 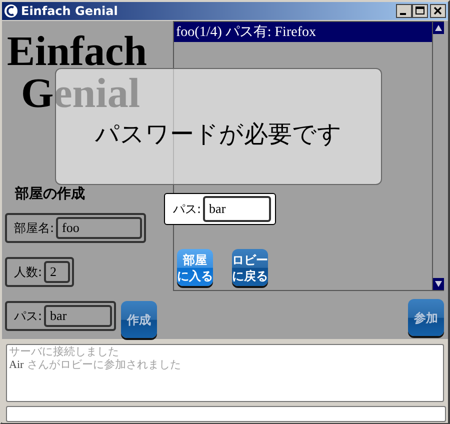 I want to click on log-line: サーバに接続しました, so click(x=64, y=351).